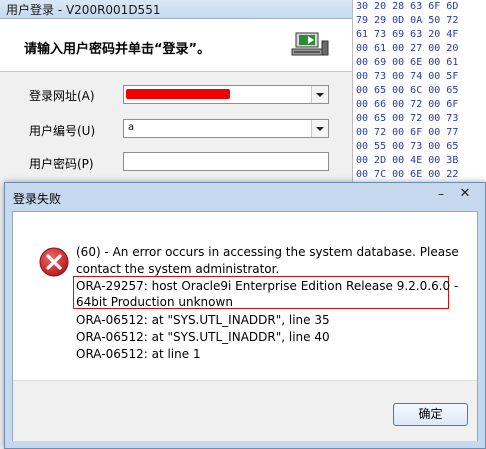 The image size is (486, 449). What do you see at coordinates (117, 49) in the screenshot?
I see `login-instruction: 请输入用户密码并单击“登录”。` at bounding box center [117, 49].